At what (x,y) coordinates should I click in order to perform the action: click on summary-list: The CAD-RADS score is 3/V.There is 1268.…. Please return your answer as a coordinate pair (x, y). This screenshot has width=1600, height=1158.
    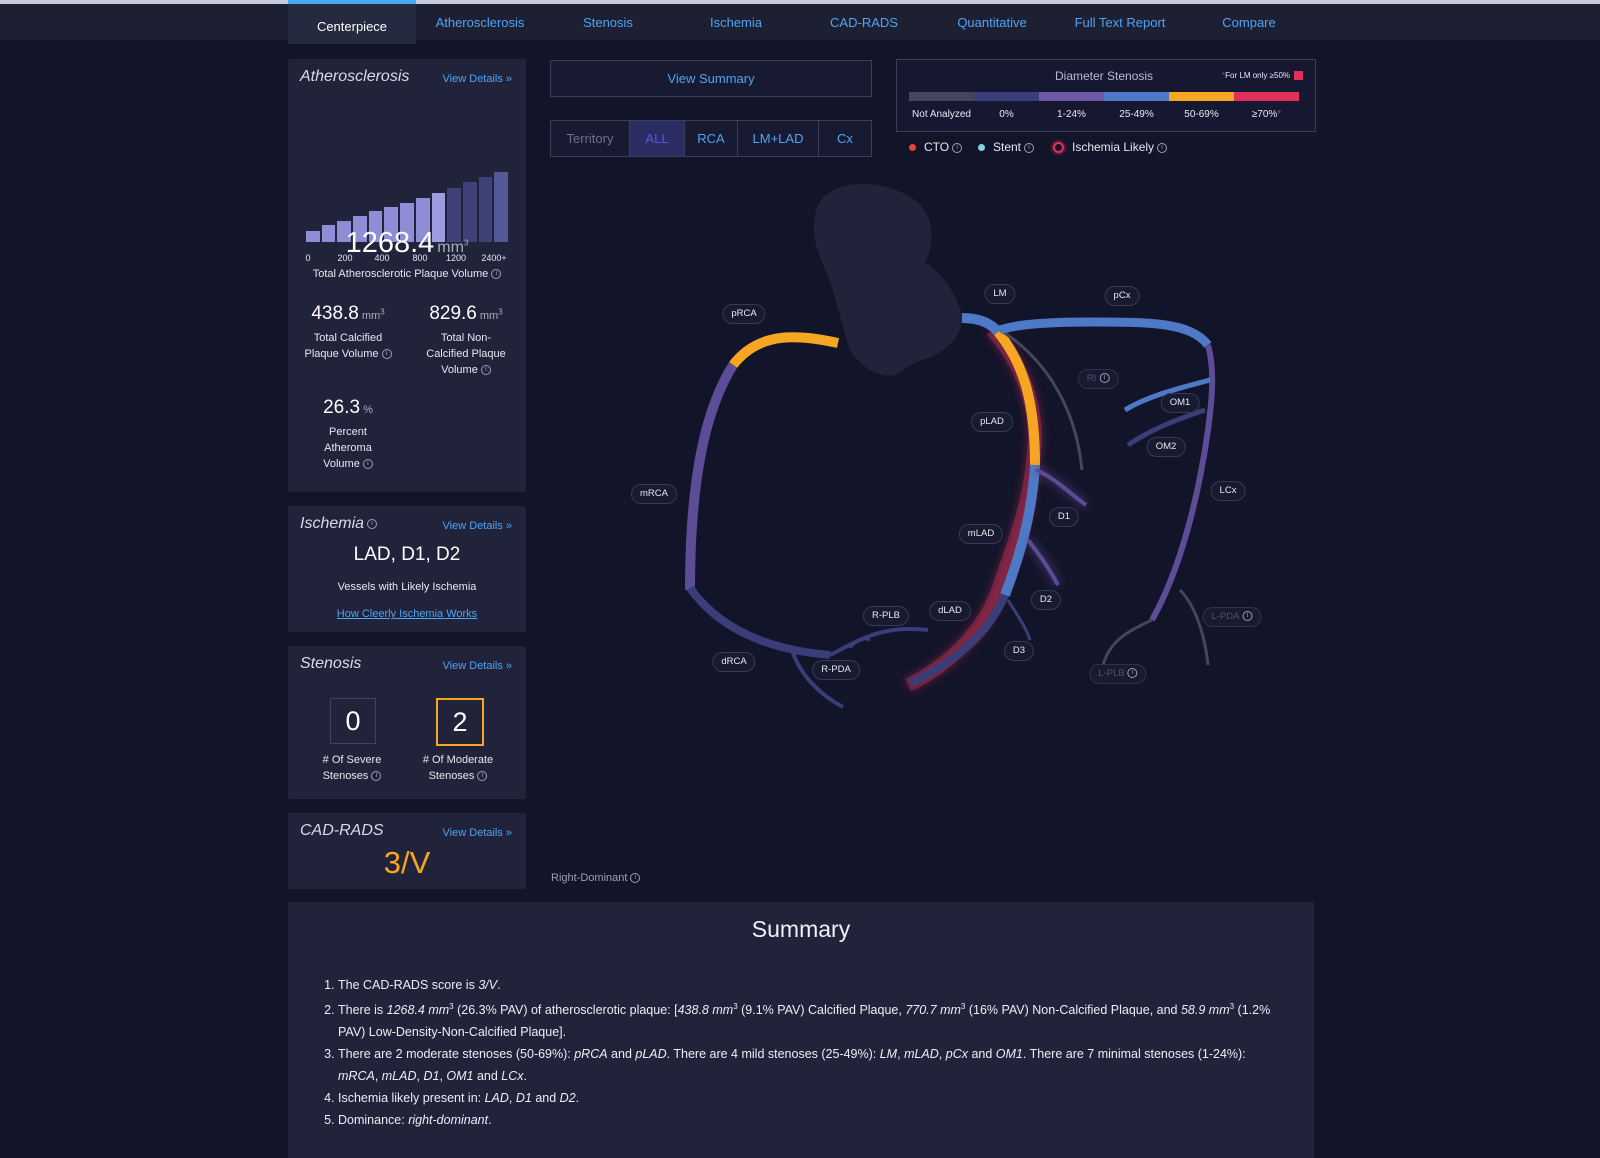
    Looking at the image, I should click on (813, 1052).